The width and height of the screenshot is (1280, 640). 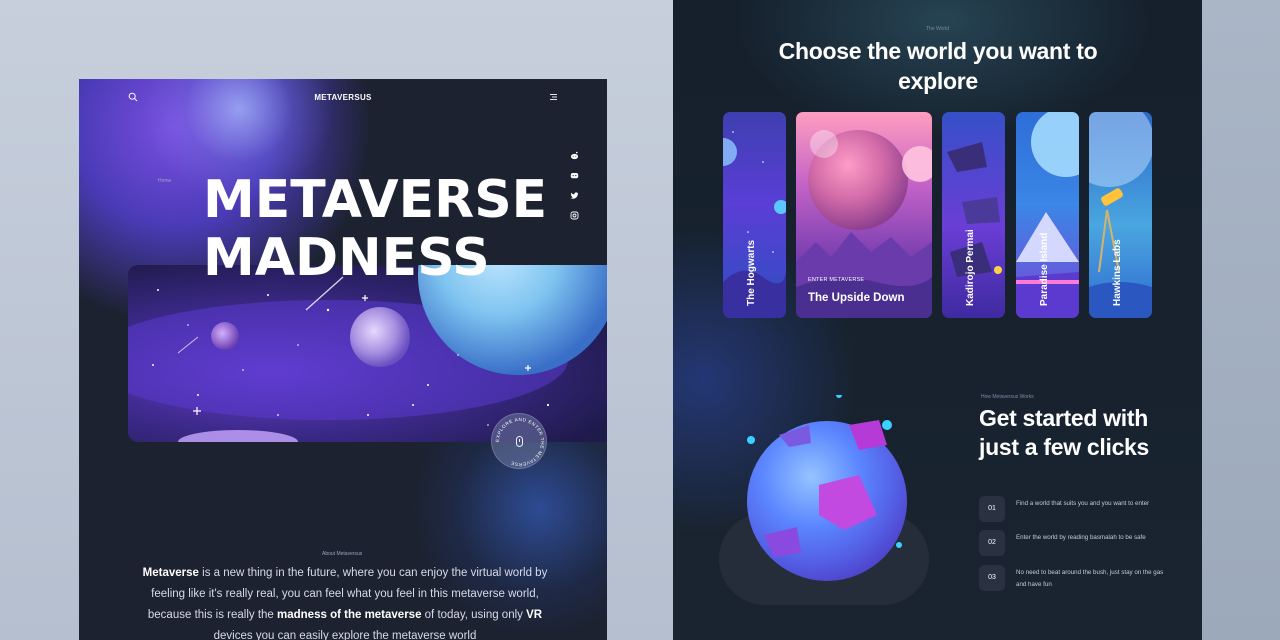 I want to click on about-bold-madness: madness of the metaverse, so click(x=349, y=615).